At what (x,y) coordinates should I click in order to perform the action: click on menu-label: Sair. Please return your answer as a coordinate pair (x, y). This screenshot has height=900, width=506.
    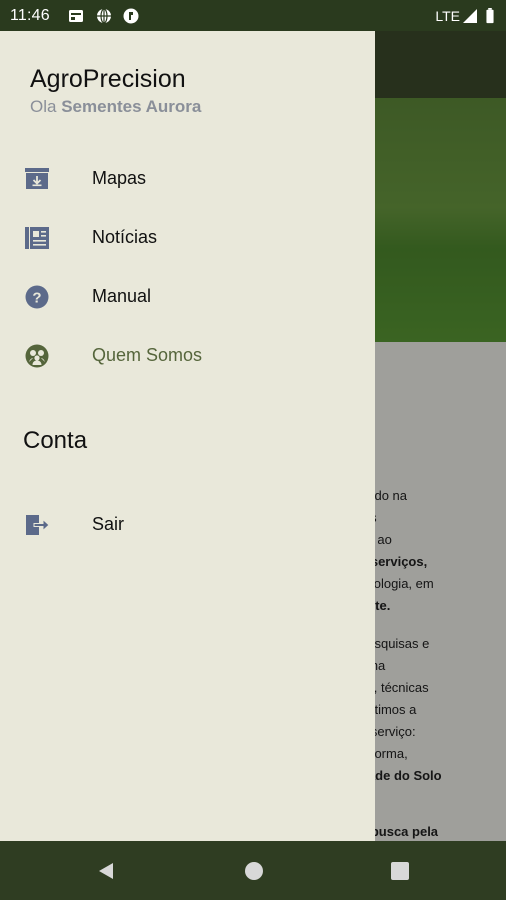
    Looking at the image, I should click on (108, 524).